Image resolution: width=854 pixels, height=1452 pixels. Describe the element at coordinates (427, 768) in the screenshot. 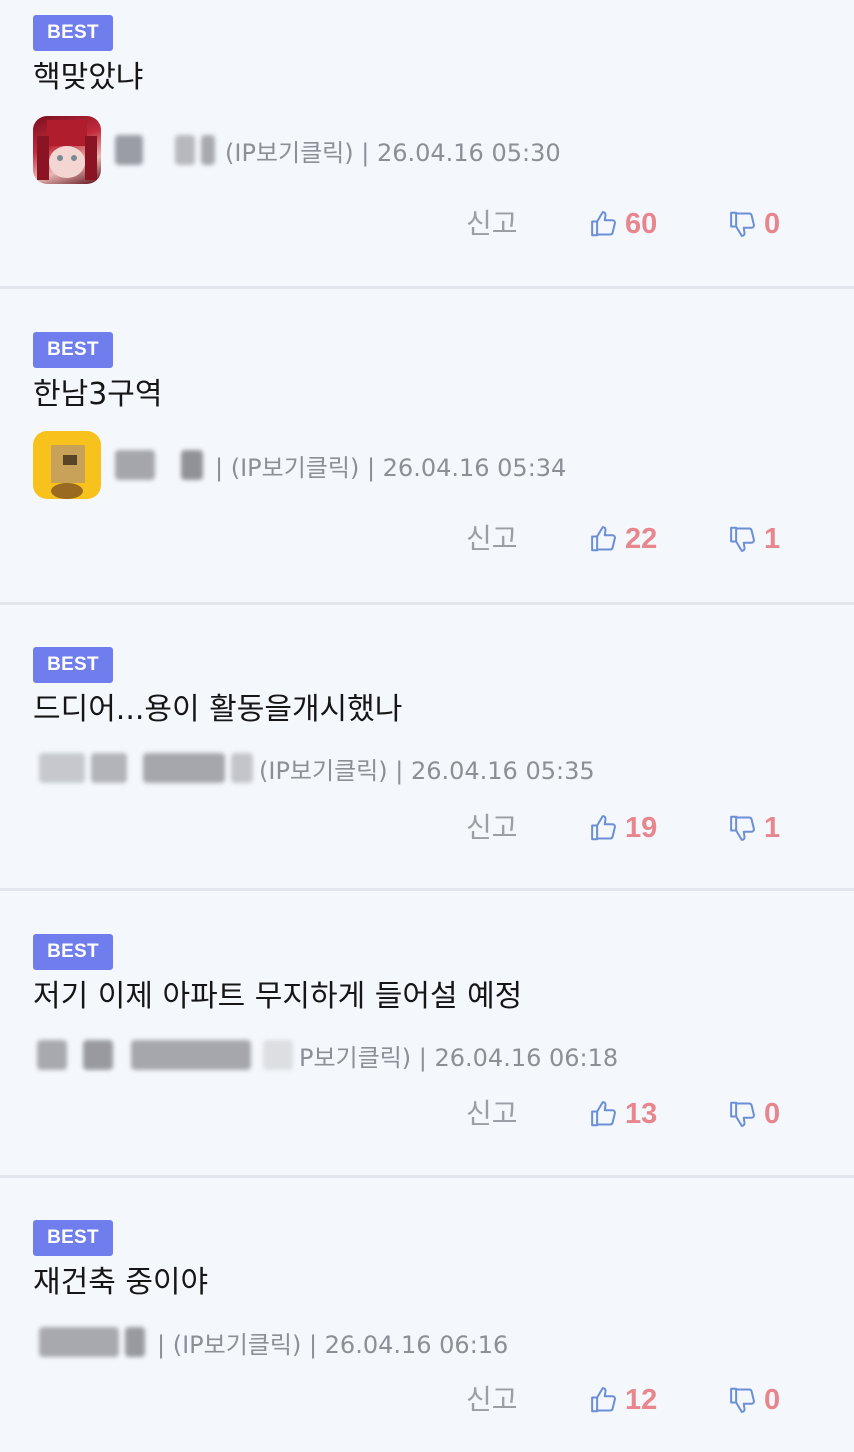

I see `comment-meta-text: (IP보기클릭) | 26.04.16 05:35` at that location.